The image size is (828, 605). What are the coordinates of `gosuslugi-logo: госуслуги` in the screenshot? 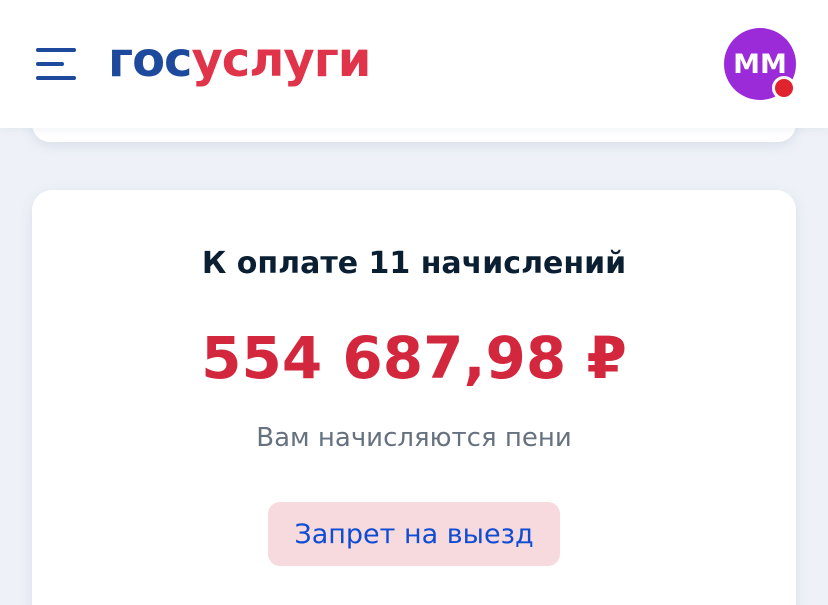 It's located at (243, 63).